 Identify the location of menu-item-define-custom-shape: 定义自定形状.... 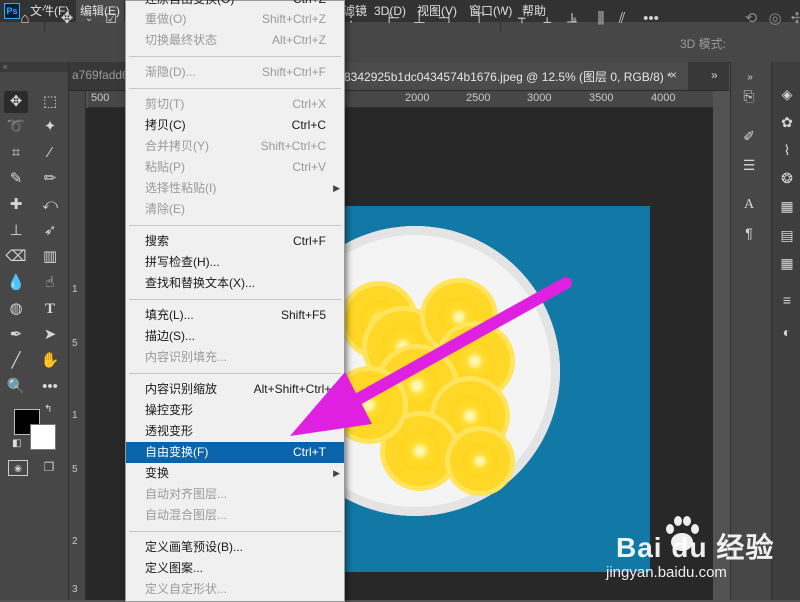
(235, 589).